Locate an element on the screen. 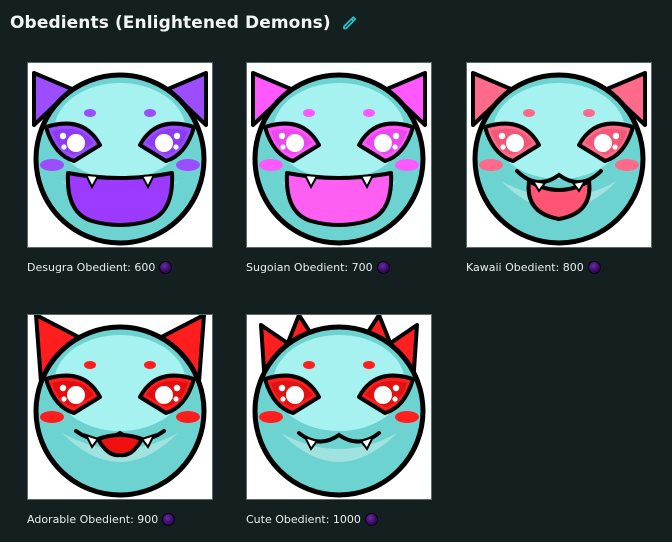  item-caption: Kawaii Obedient: 800 is located at coordinates (533, 267).